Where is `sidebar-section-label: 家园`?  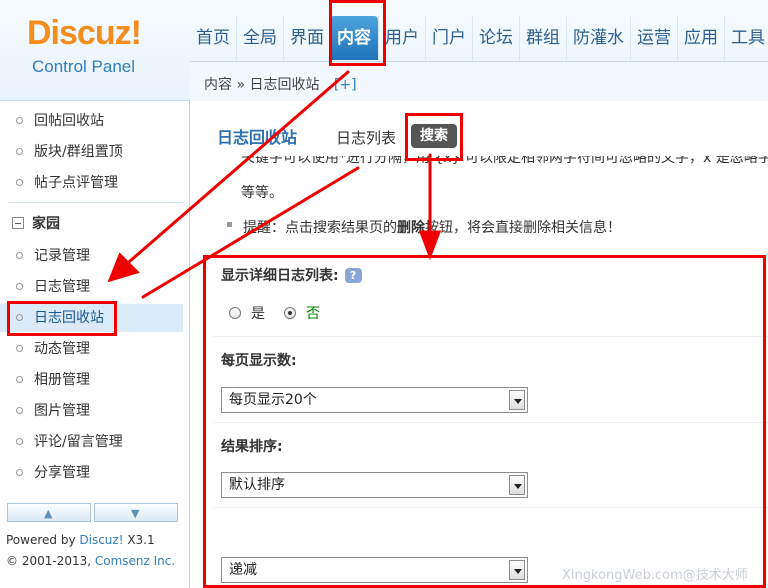 sidebar-section-label: 家园 is located at coordinates (46, 224).